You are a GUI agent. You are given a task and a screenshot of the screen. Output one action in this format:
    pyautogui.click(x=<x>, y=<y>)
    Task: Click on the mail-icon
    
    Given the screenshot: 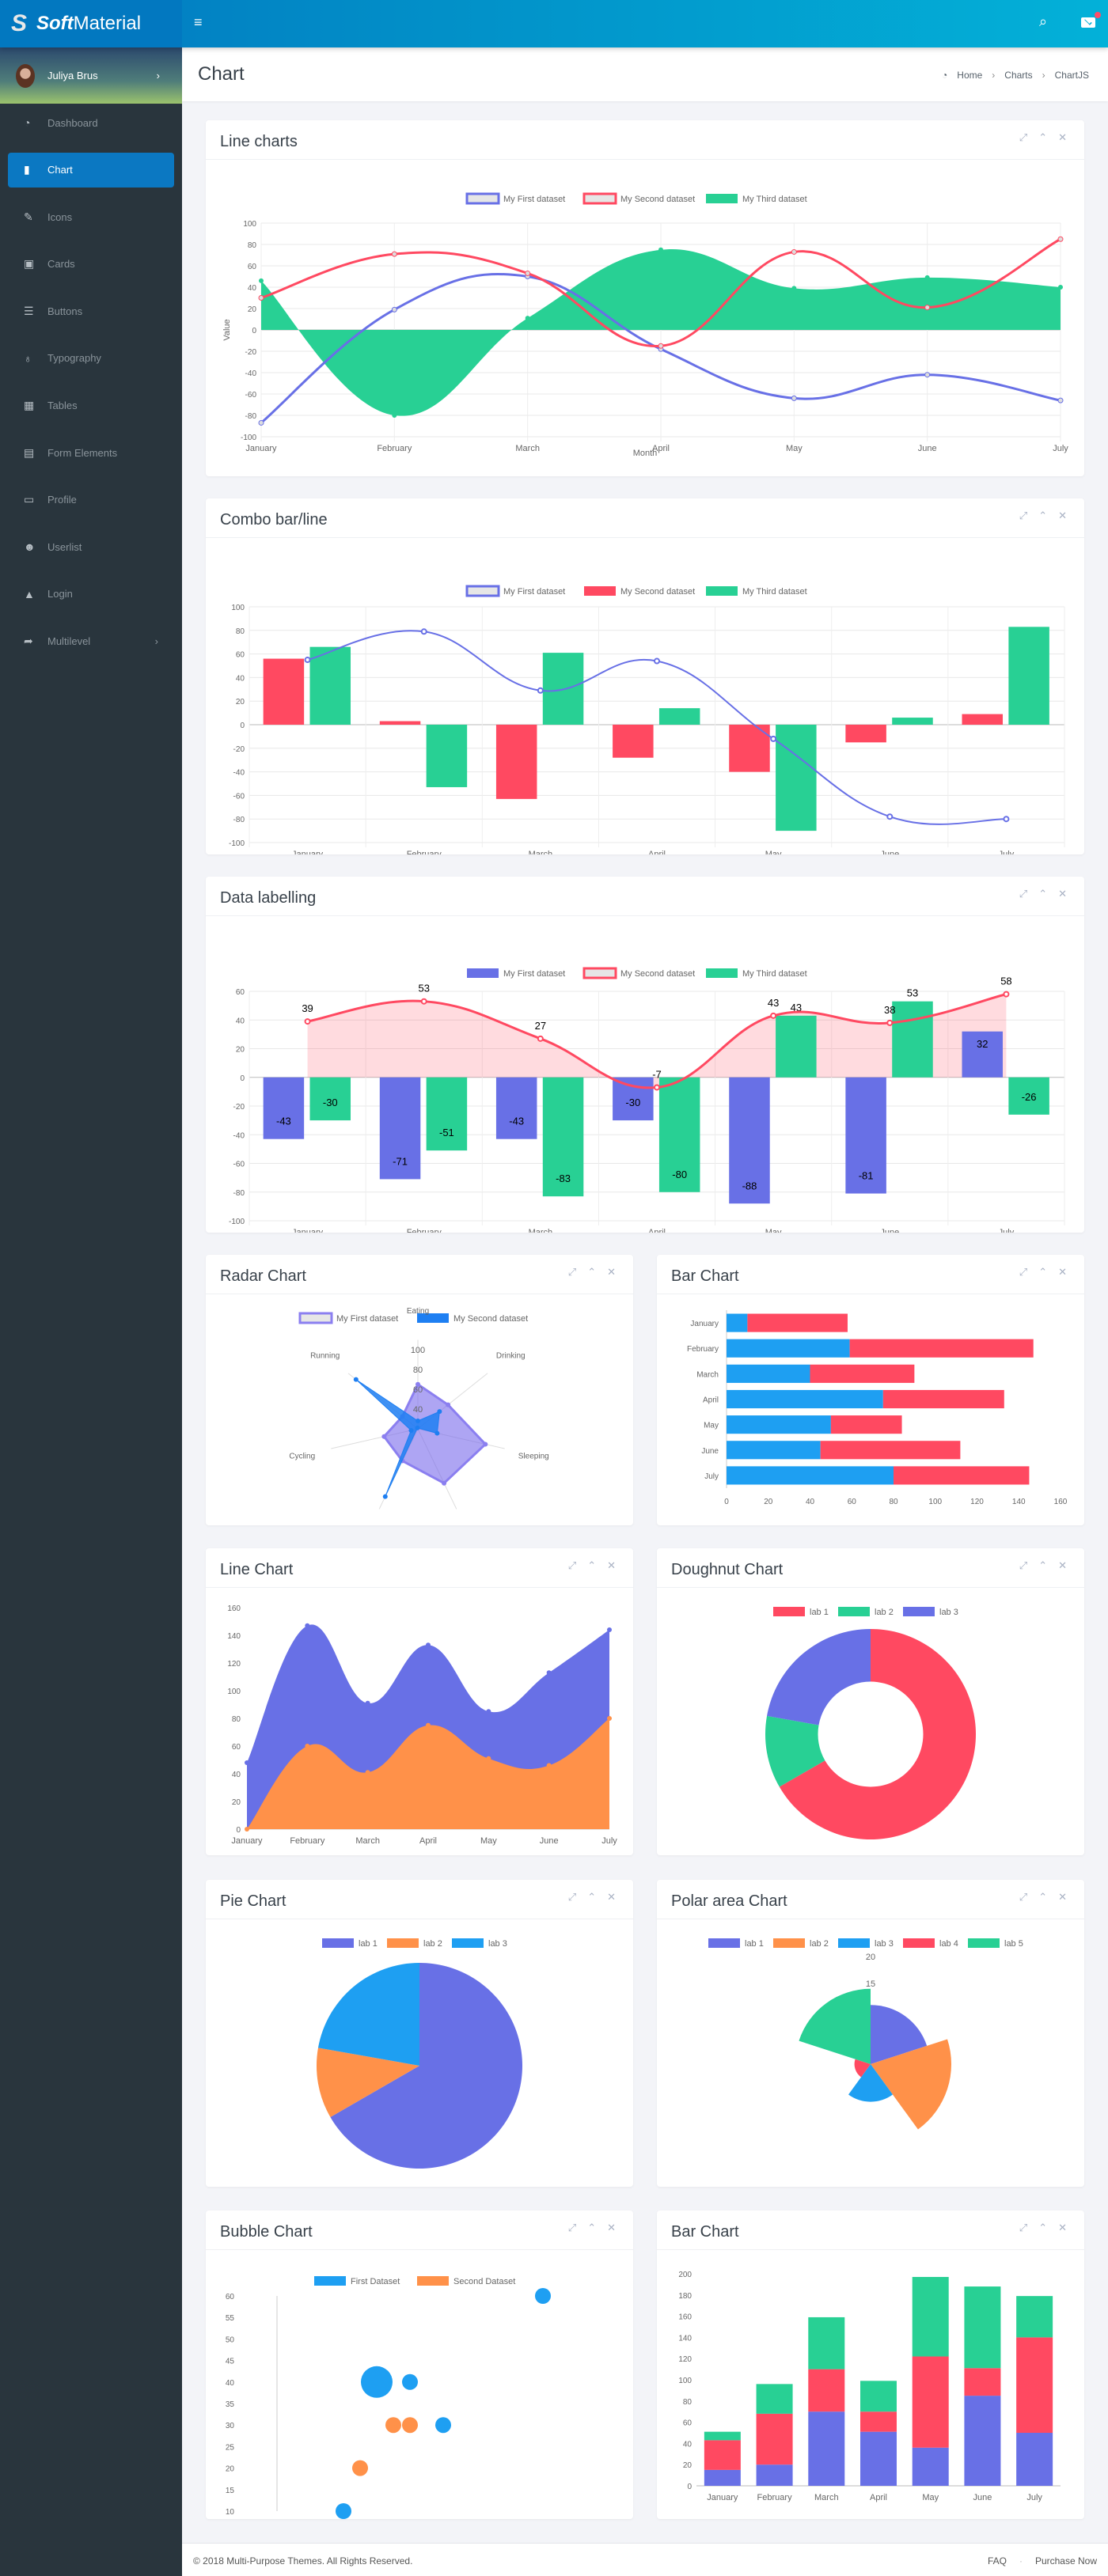 What is the action you would take?
    pyautogui.click(x=1088, y=22)
    